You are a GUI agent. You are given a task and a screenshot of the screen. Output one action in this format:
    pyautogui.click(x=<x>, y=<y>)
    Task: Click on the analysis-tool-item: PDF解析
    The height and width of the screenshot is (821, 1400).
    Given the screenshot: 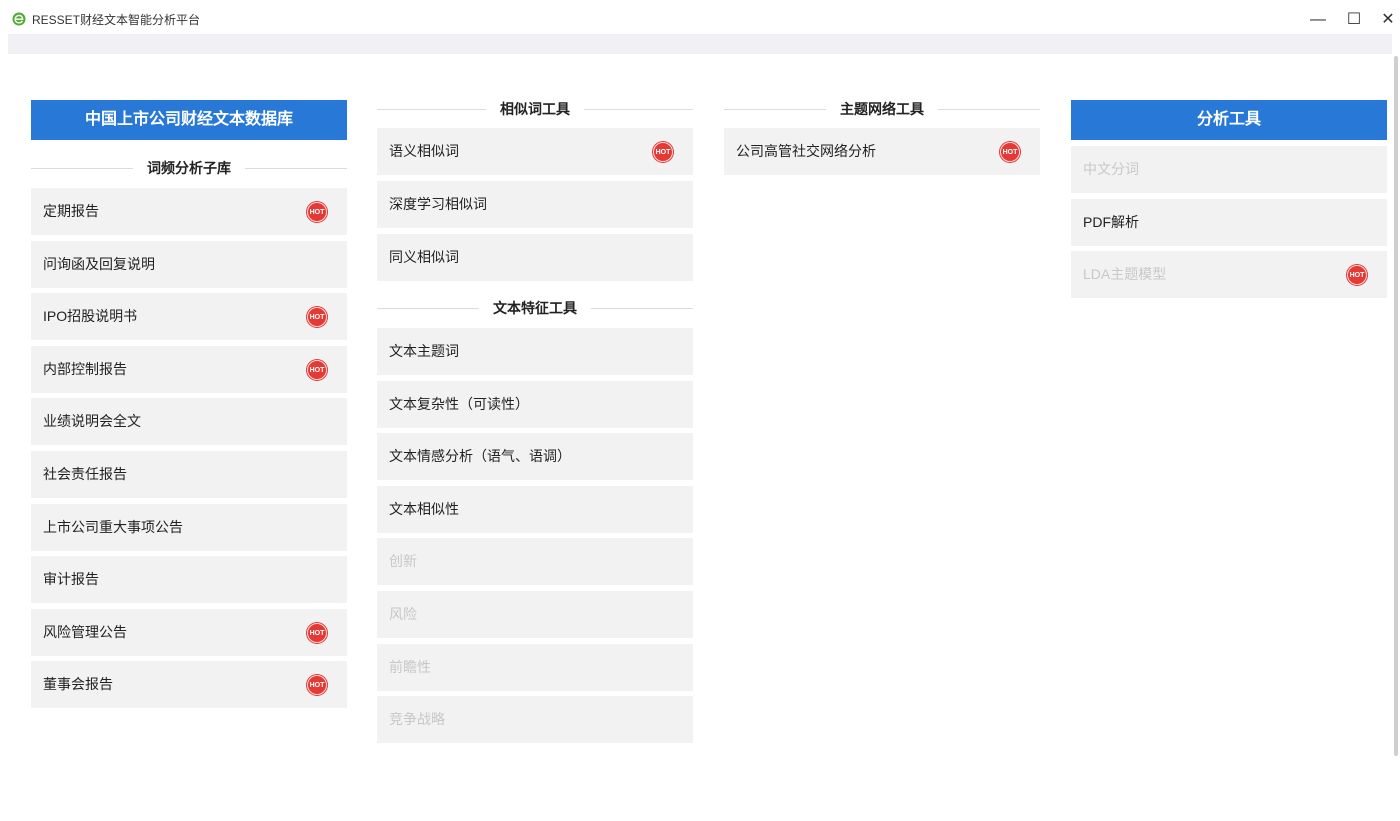 What is the action you would take?
    pyautogui.click(x=1229, y=222)
    